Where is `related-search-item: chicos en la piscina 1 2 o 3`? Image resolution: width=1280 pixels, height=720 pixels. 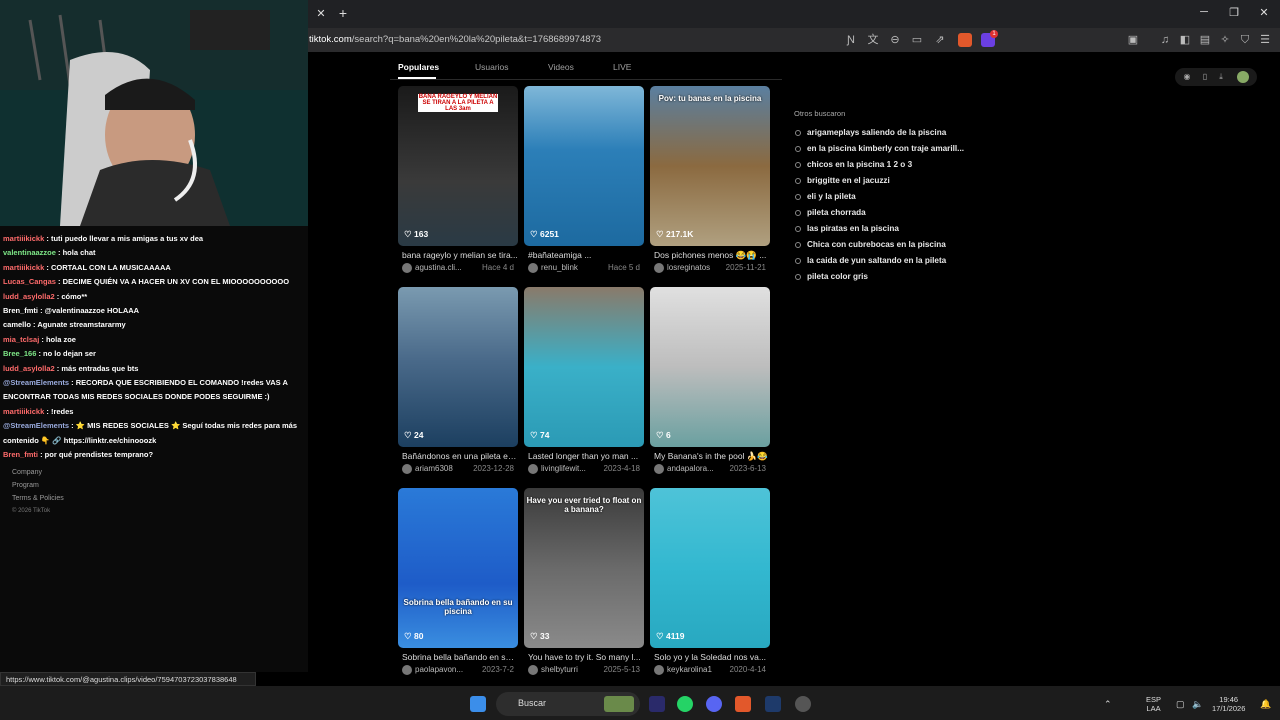
related-search-item: chicos en la piscina 1 2 o 3 is located at coordinates (853, 164).